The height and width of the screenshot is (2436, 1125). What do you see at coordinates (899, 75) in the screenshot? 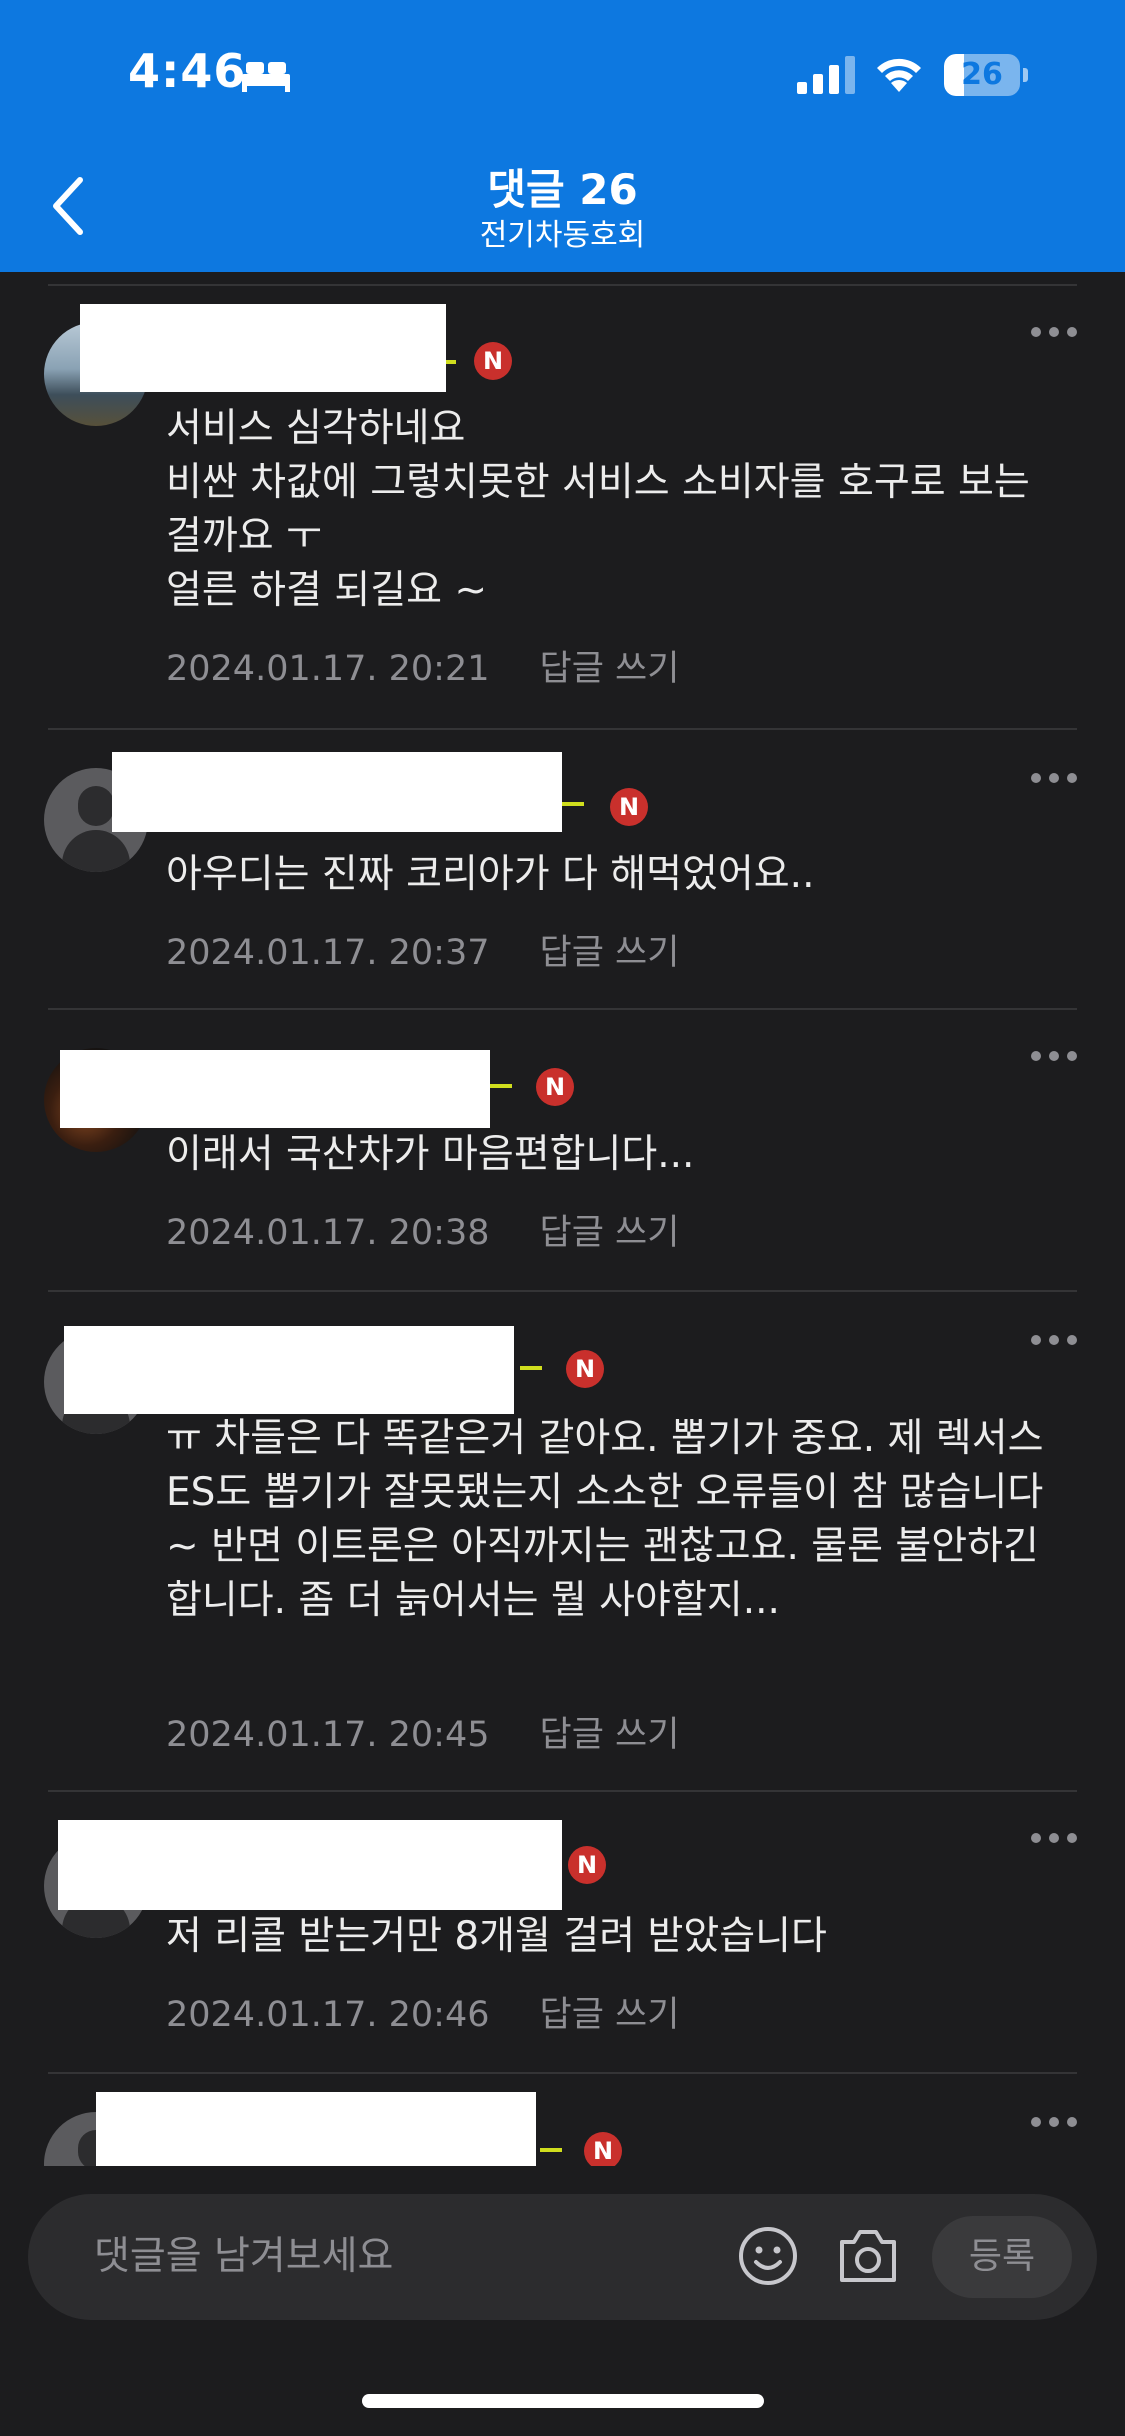
I see `wifi-icon` at bounding box center [899, 75].